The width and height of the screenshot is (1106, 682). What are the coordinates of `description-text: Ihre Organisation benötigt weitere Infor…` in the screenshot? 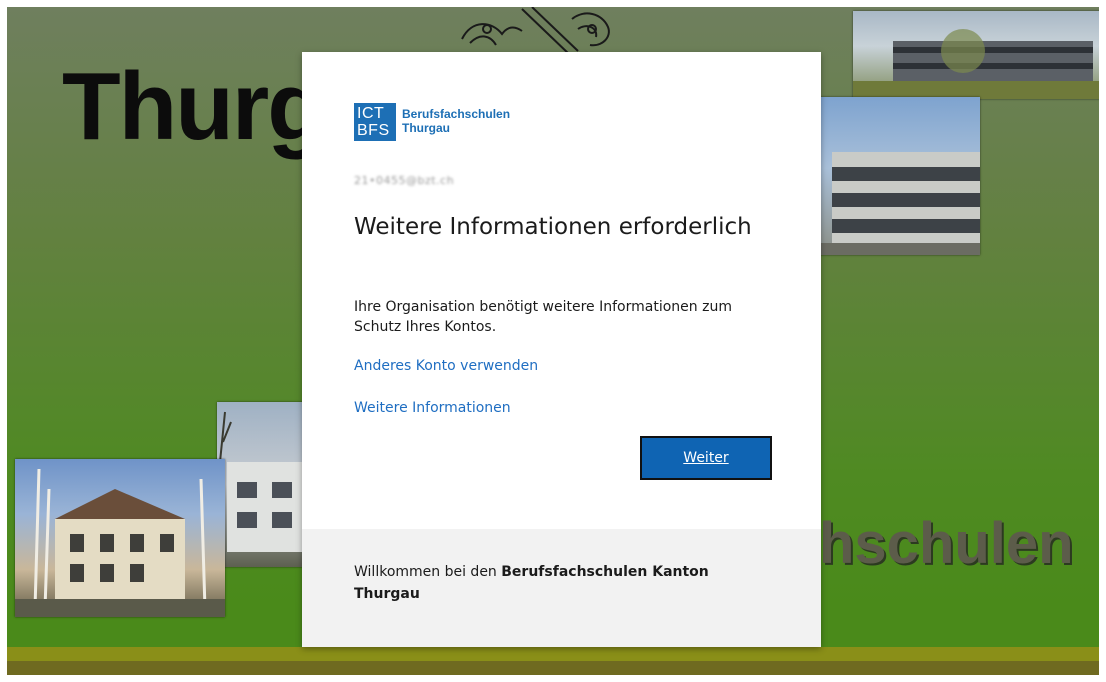 It's located at (543, 317).